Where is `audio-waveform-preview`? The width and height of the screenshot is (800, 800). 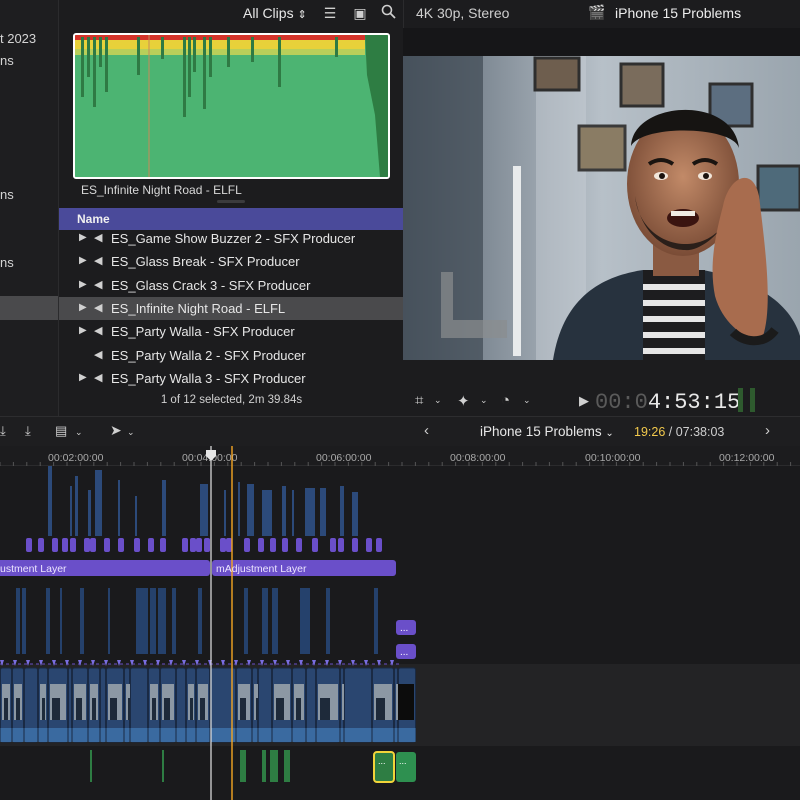
audio-waveform-preview is located at coordinates (231, 106).